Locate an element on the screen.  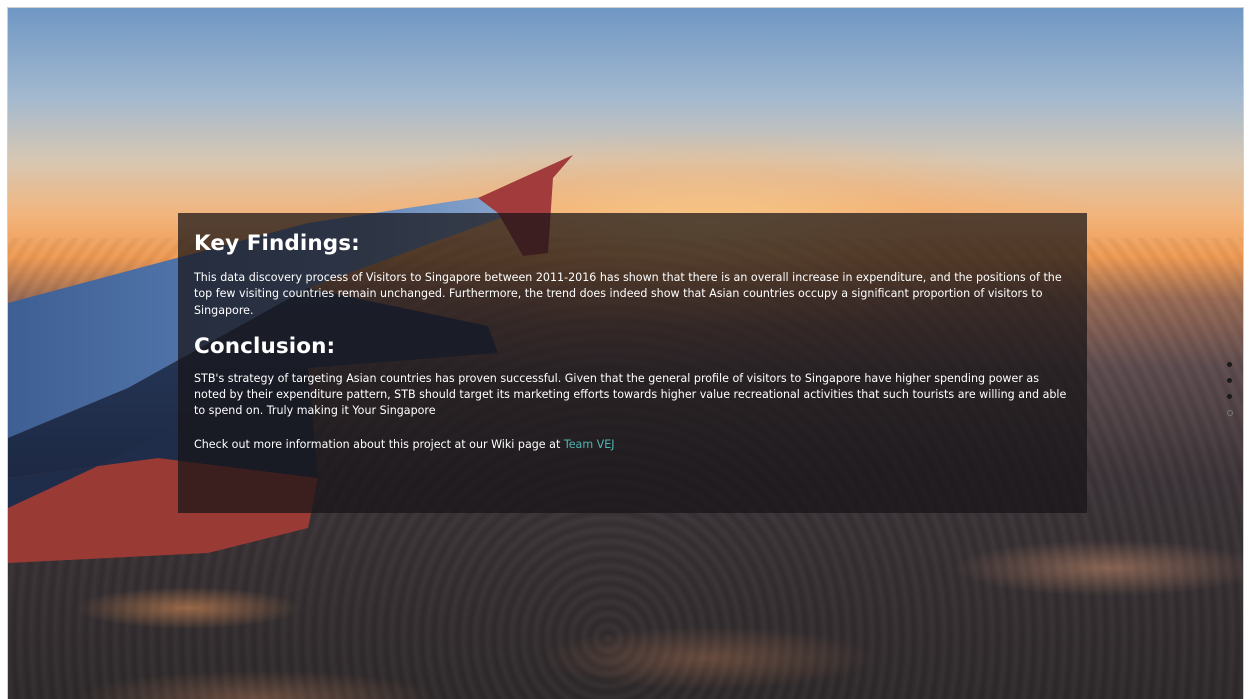
team-vej-link: Team VEJ is located at coordinates (589, 444).